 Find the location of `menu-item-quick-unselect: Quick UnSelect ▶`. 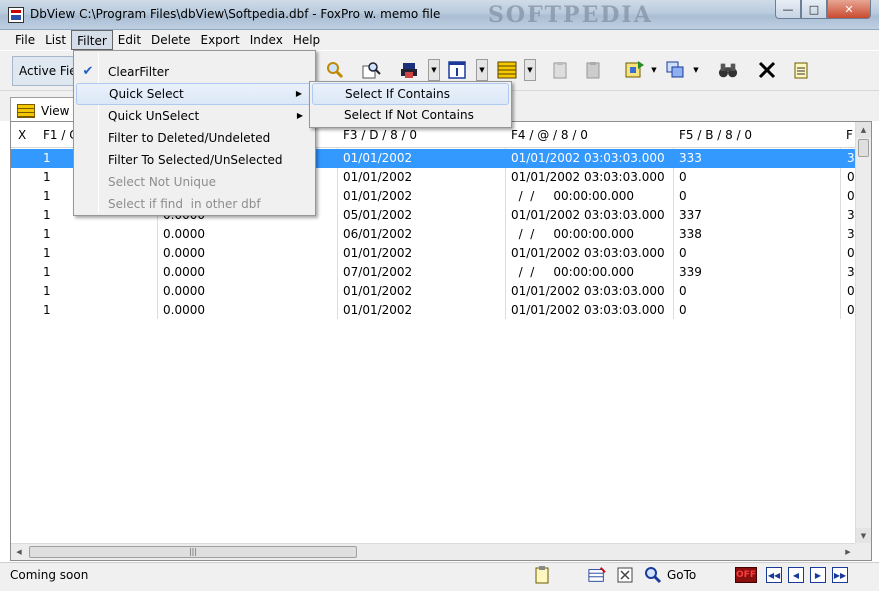

menu-item-quick-unselect: Quick UnSelect ▶ is located at coordinates (194, 116).